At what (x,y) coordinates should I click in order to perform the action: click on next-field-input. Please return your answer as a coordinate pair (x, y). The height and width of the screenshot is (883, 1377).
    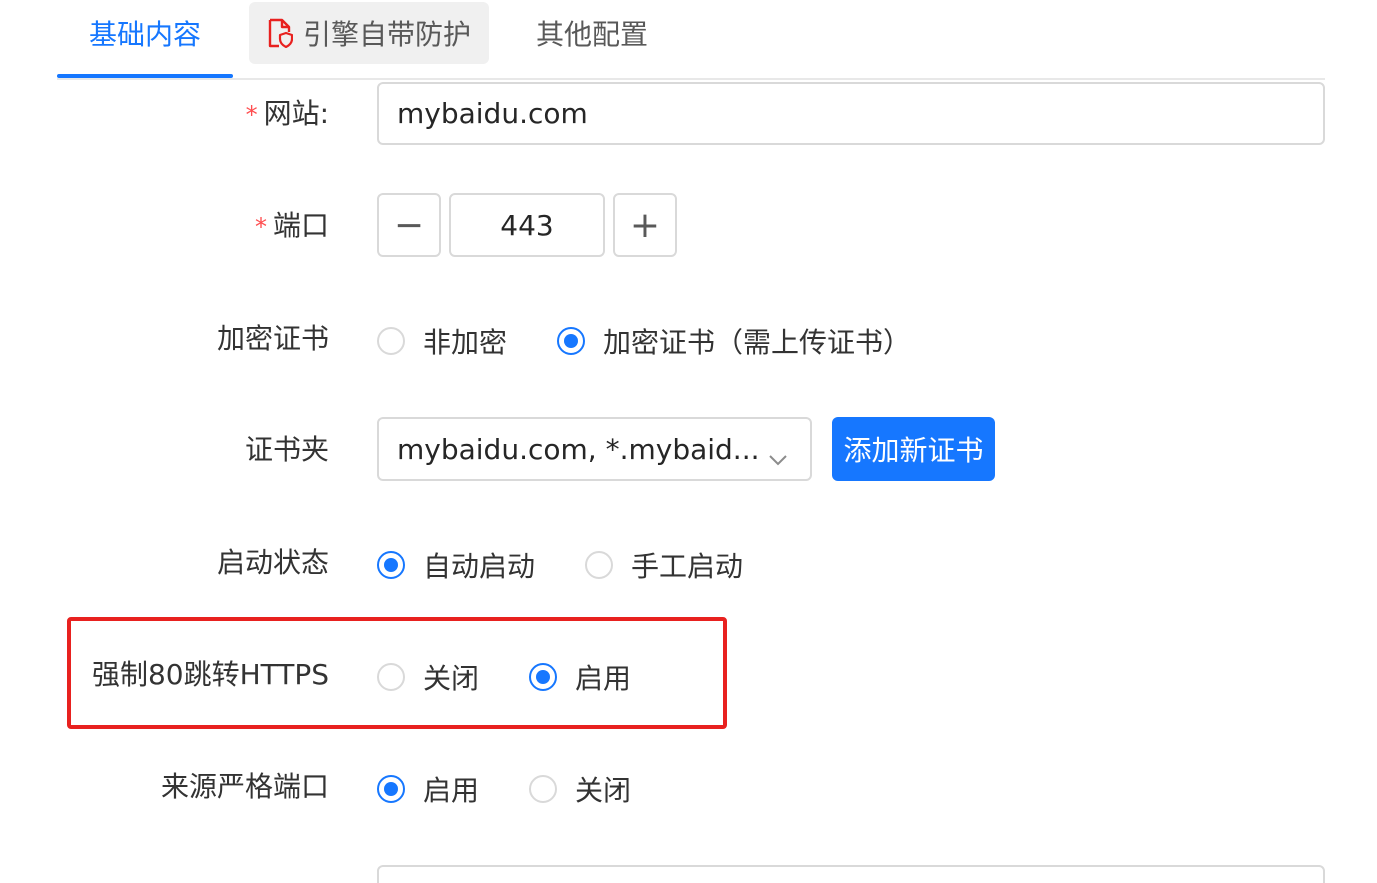
    Looking at the image, I should click on (851, 874).